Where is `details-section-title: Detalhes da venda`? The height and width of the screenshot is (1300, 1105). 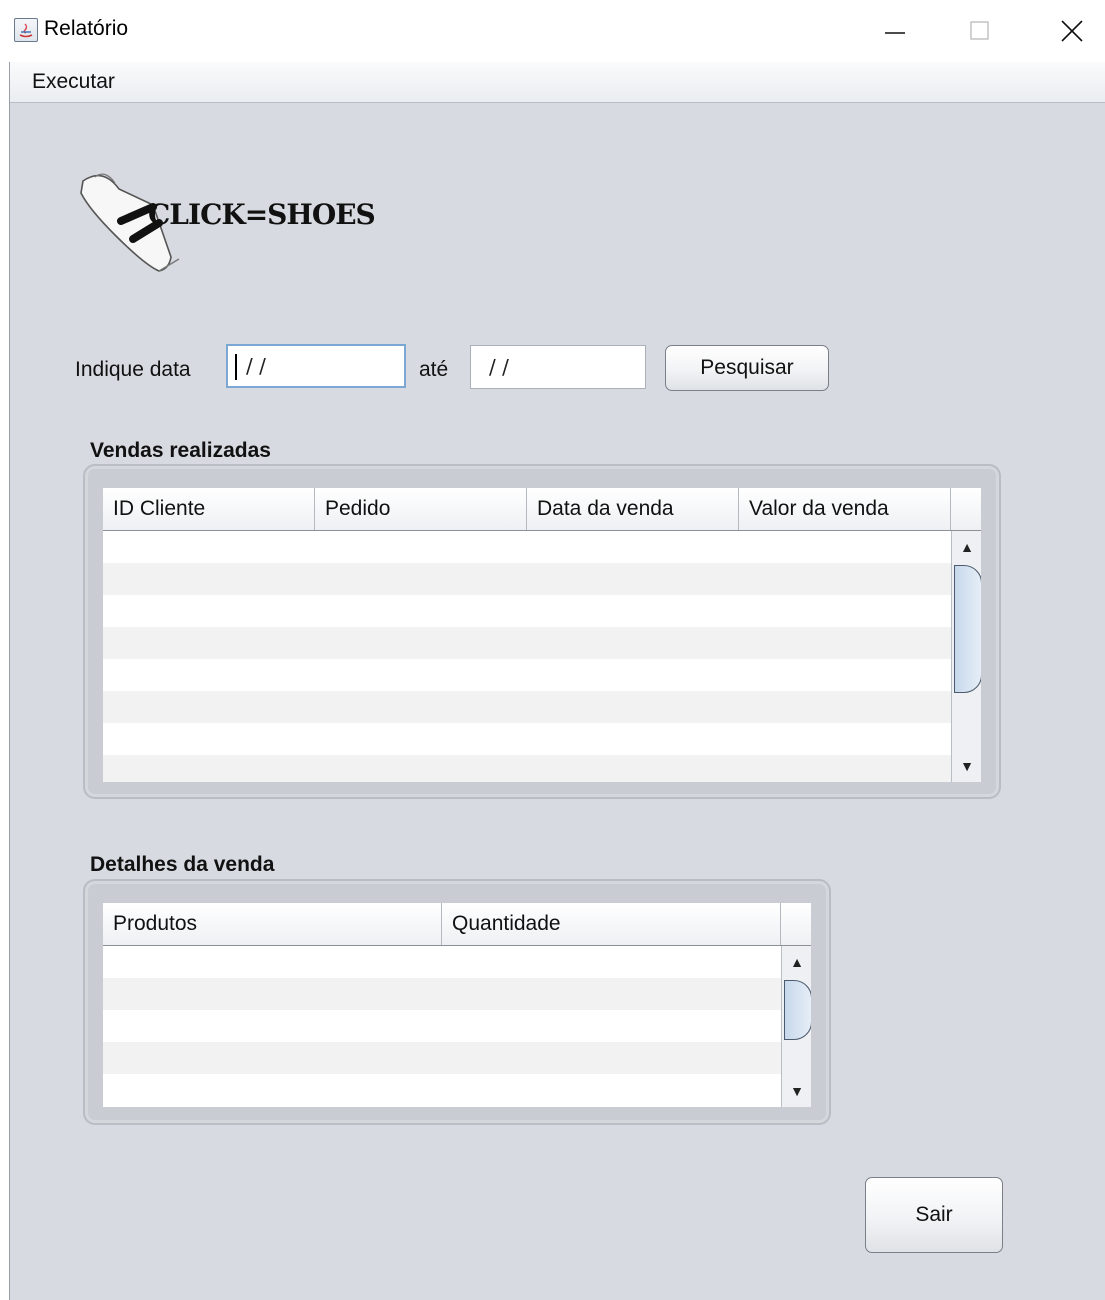
details-section-title: Detalhes da venda is located at coordinates (182, 864).